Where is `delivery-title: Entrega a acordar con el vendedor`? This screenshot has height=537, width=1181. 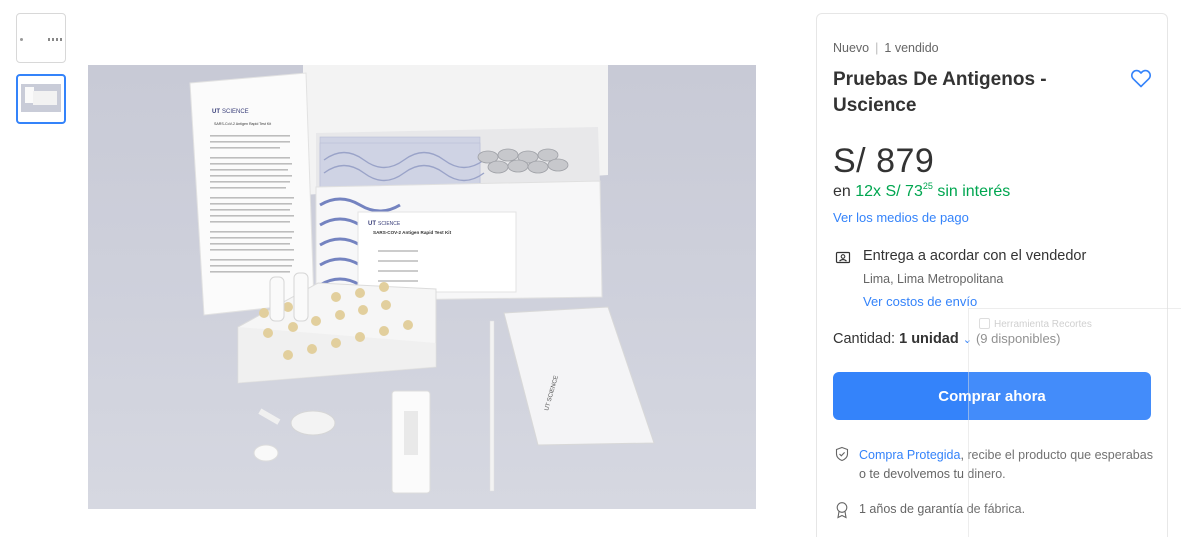
delivery-title: Entrega a acordar con el vendedor is located at coordinates (975, 256).